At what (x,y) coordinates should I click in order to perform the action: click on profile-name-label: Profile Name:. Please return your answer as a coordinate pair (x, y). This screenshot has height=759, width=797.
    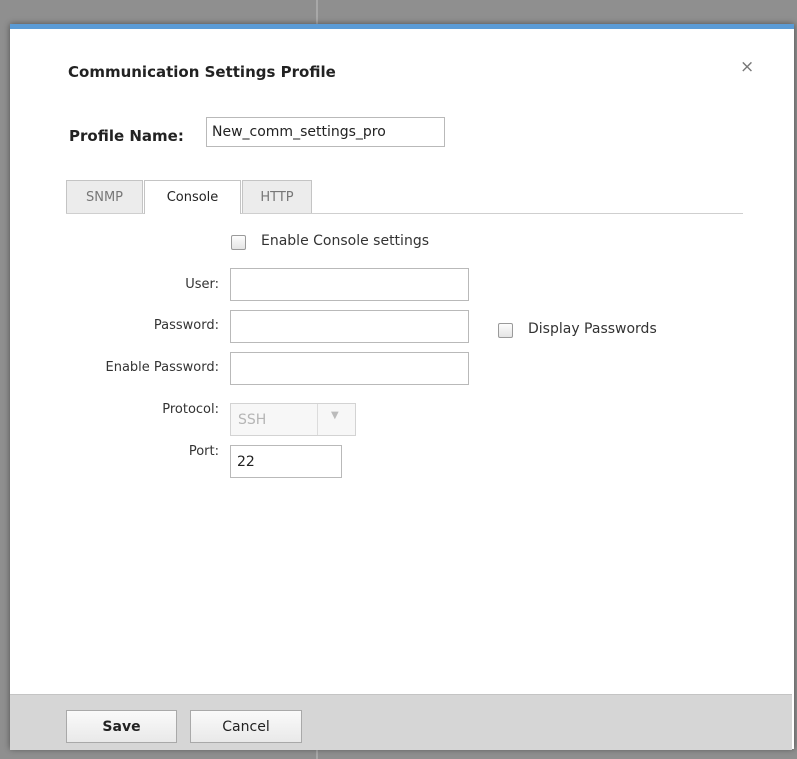
    Looking at the image, I should click on (126, 136).